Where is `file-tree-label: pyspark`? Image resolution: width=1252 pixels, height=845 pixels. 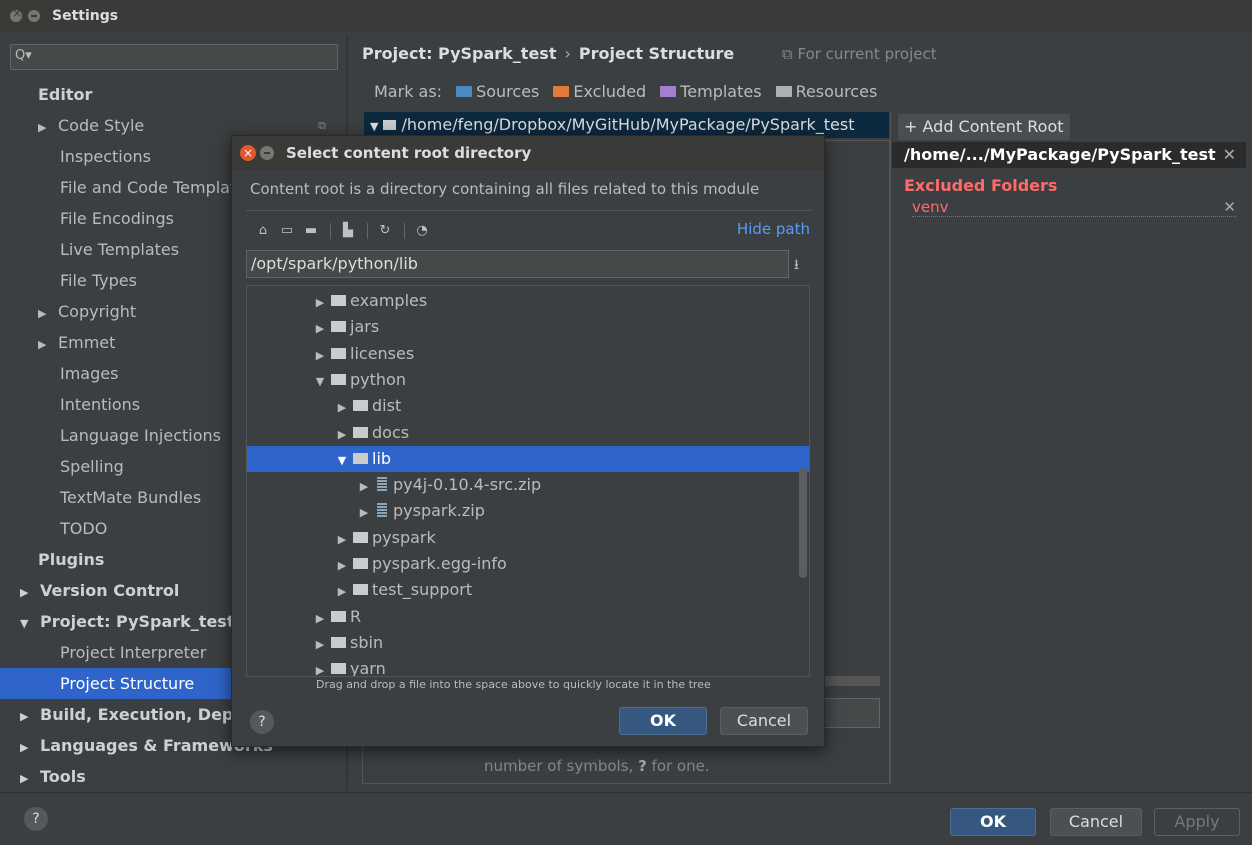
file-tree-label: pyspark is located at coordinates (404, 537).